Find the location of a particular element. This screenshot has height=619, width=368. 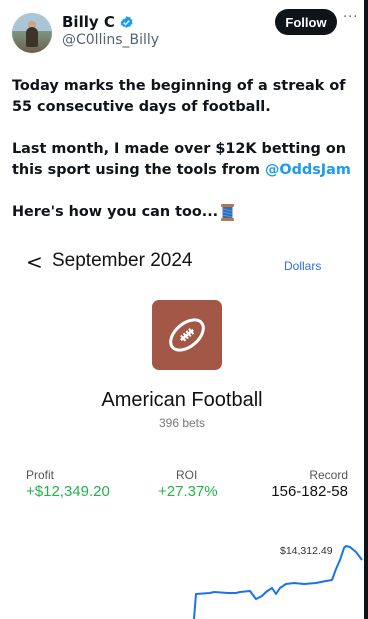

record-value: 156-182-58 is located at coordinates (309, 491).